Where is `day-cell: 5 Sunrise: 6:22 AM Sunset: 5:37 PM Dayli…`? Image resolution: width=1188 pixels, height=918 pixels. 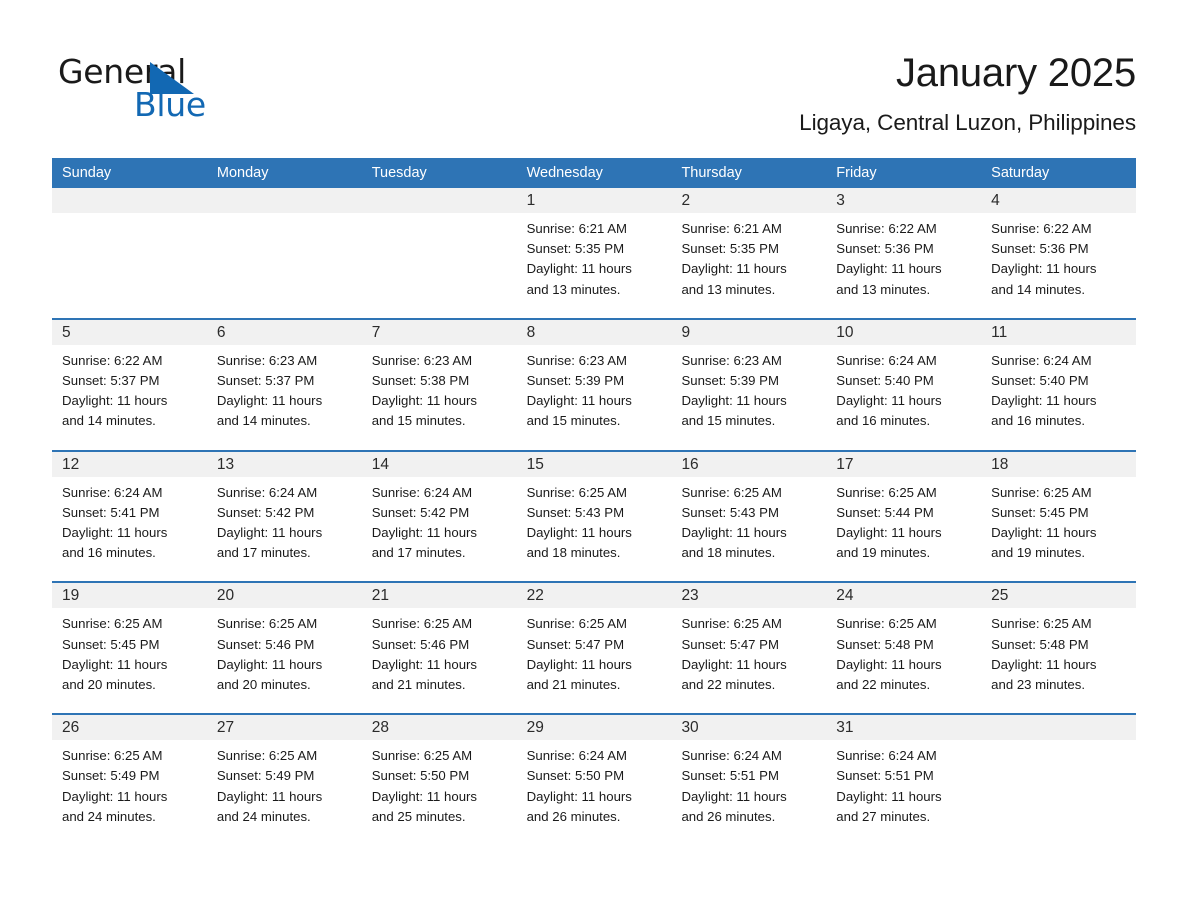
day-cell: 5 Sunrise: 6:22 AM Sunset: 5:37 PM Dayli… is located at coordinates (129, 384).